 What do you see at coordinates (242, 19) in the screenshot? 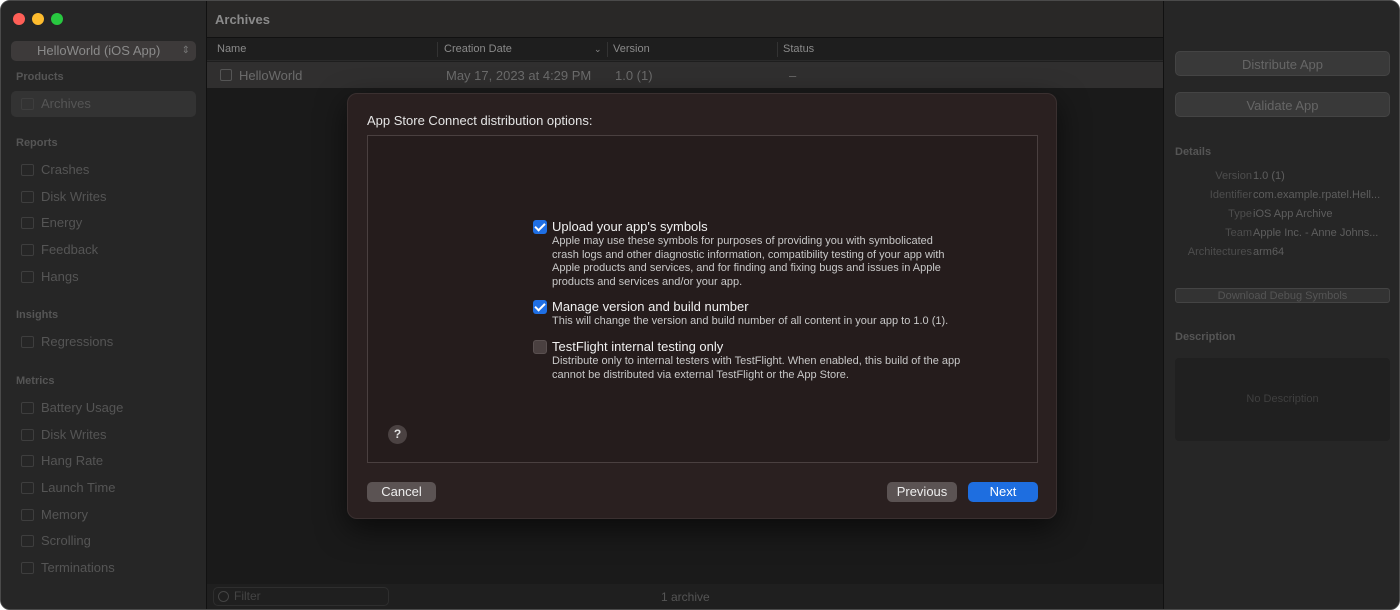
I see `page-title: Archives` at bounding box center [242, 19].